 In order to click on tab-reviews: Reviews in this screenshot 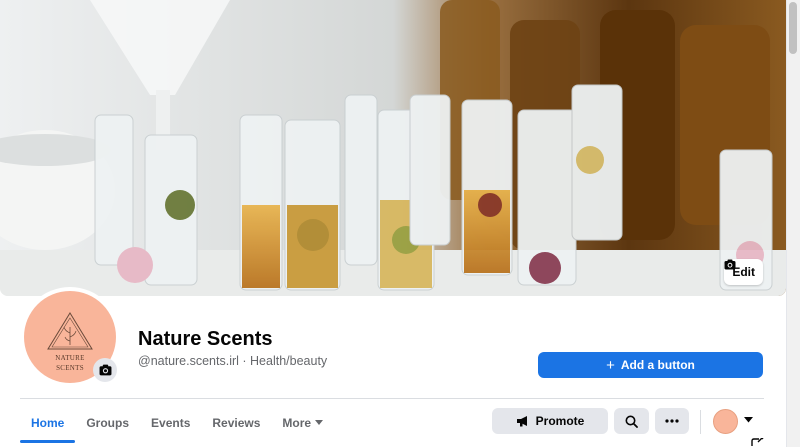, I will do `click(236, 423)`.